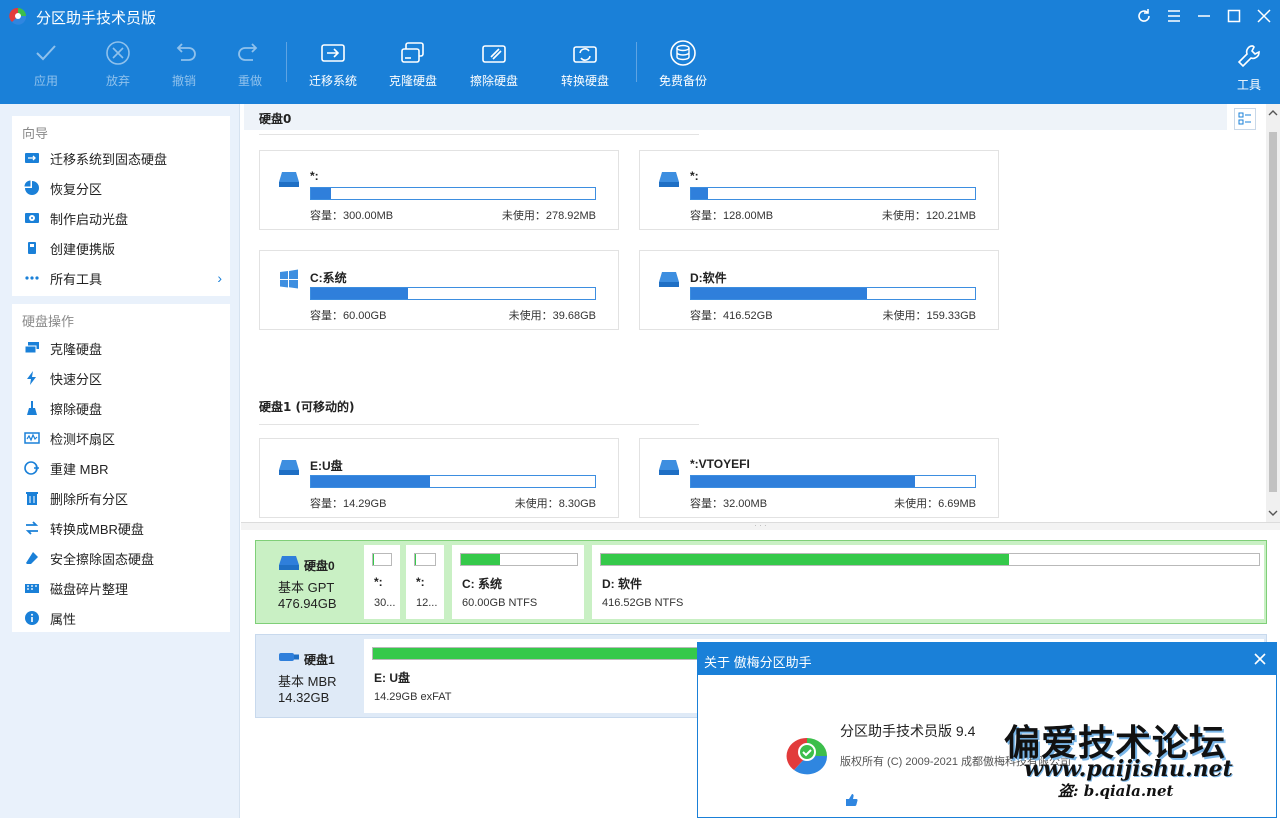  I want to click on sidebar-item-clone-disk: 克隆硬盘, so click(121, 348).